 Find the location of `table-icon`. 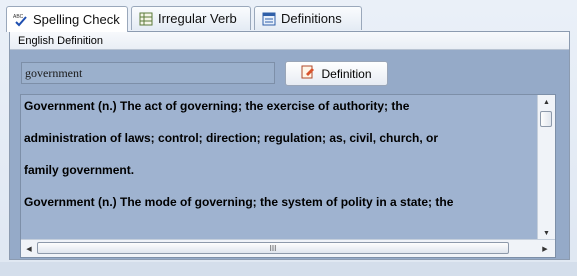

table-icon is located at coordinates (146, 19).